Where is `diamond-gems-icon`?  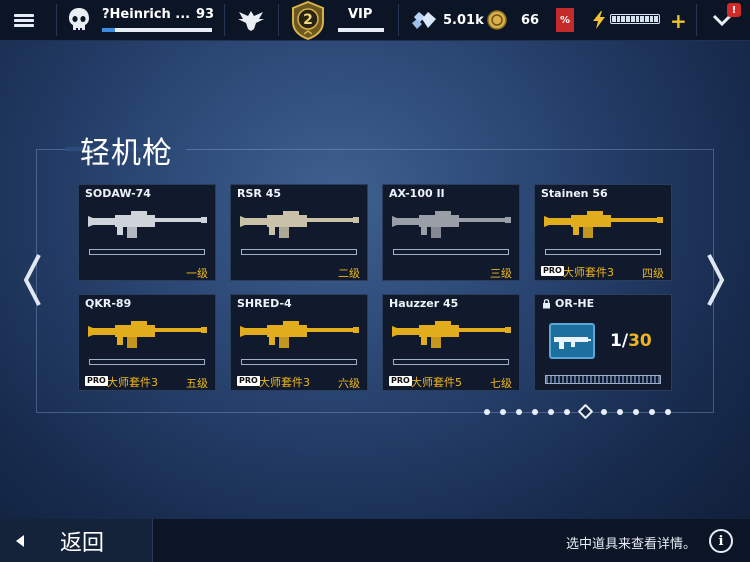
diamond-gems-icon is located at coordinates (425, 20).